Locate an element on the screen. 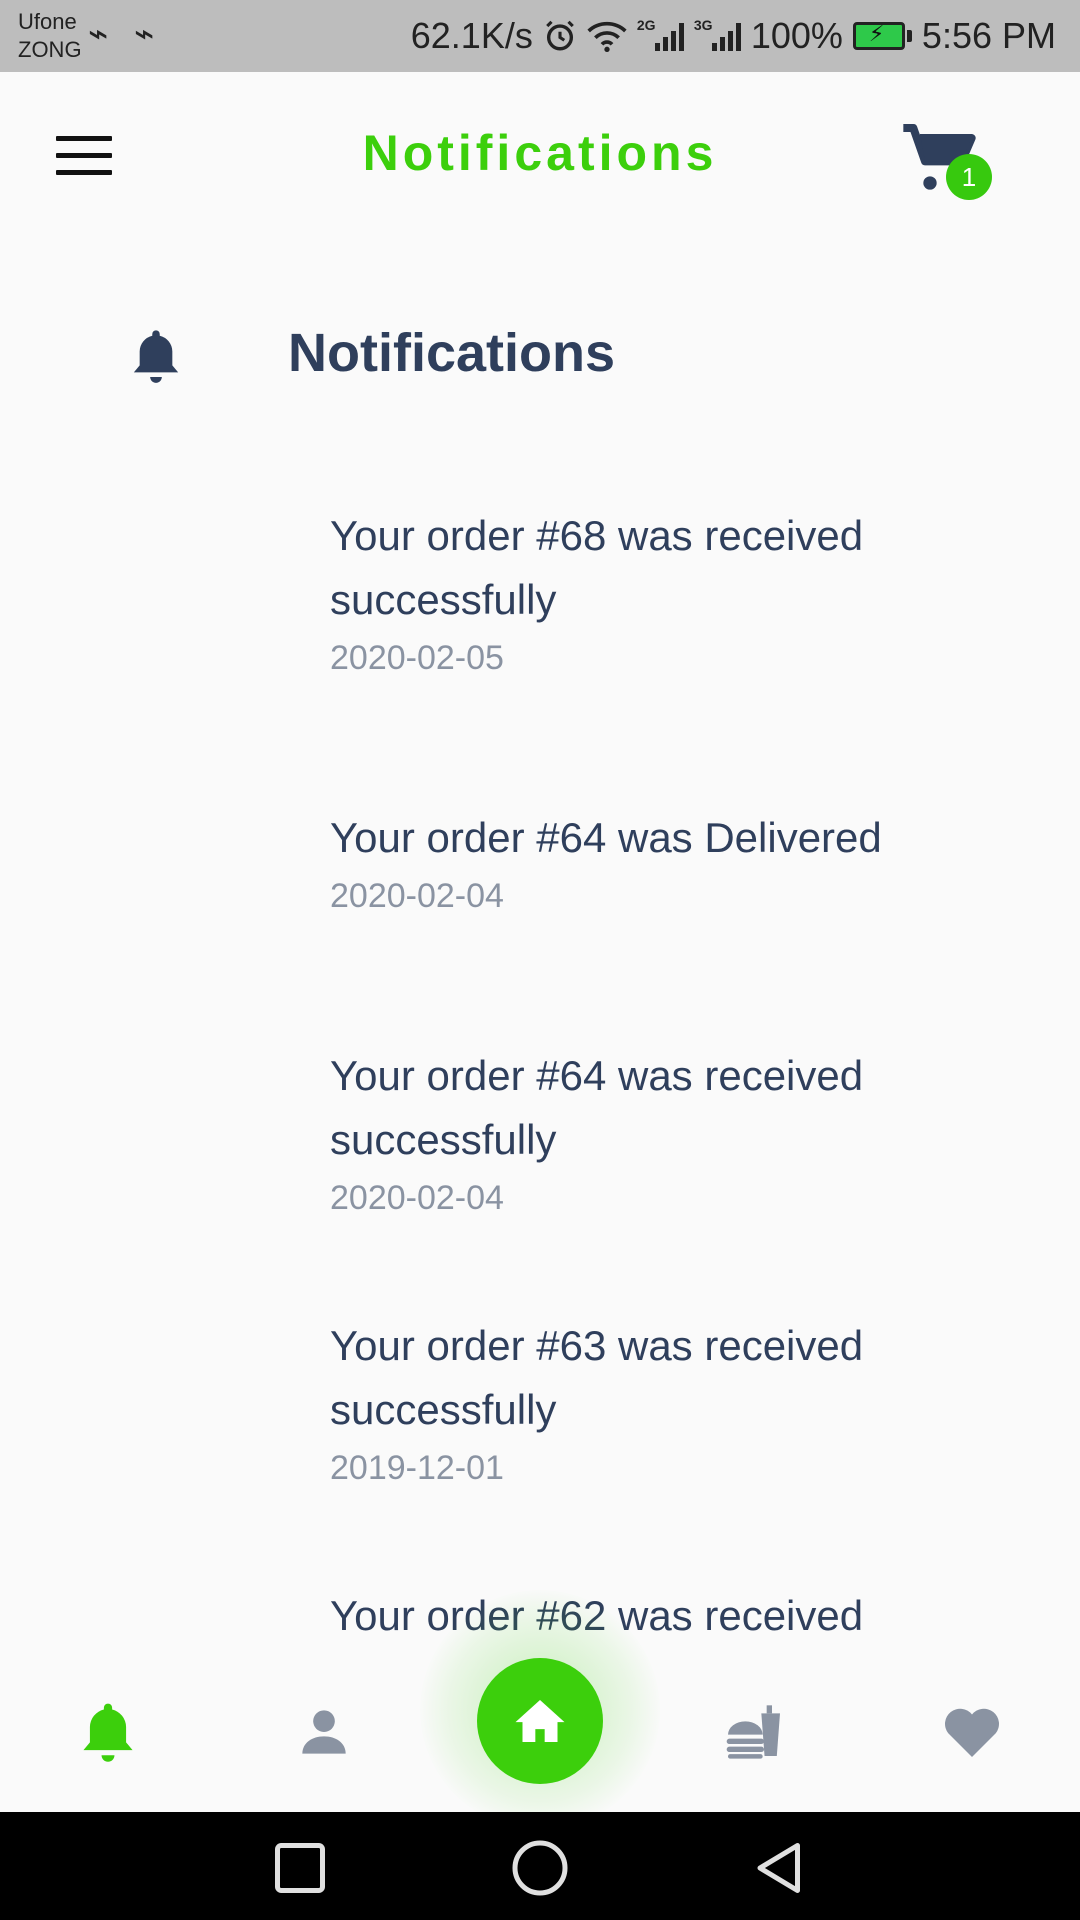  notification-message: Your order #68 was received successfully is located at coordinates (597, 567).